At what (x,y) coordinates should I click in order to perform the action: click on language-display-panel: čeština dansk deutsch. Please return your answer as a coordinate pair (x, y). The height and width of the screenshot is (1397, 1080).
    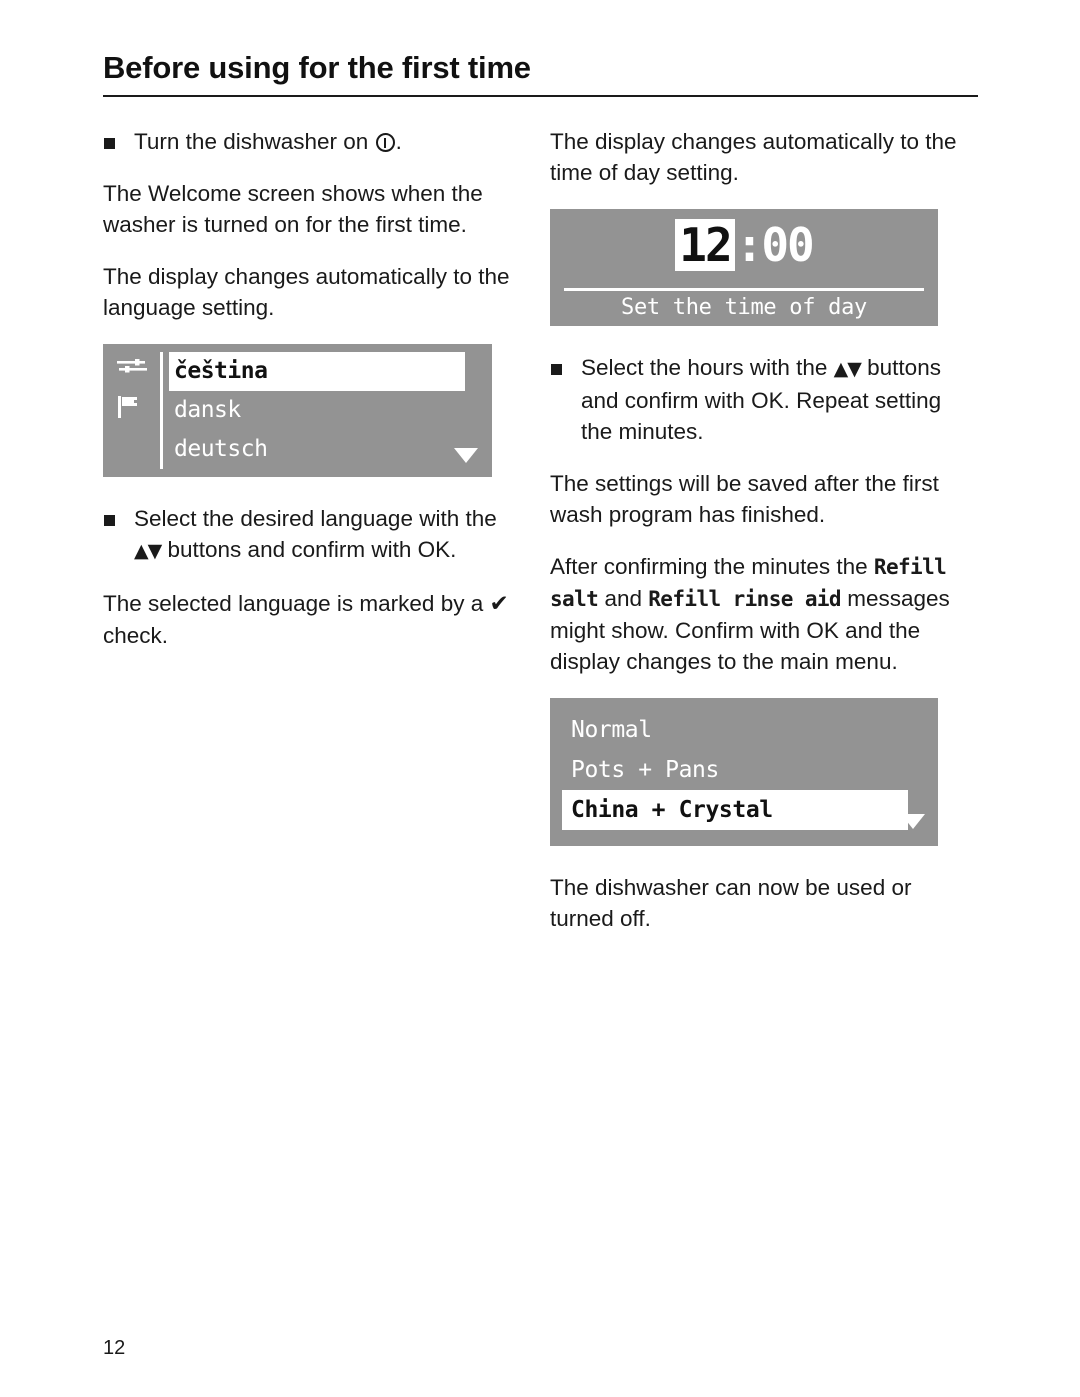
    Looking at the image, I should click on (297, 410).